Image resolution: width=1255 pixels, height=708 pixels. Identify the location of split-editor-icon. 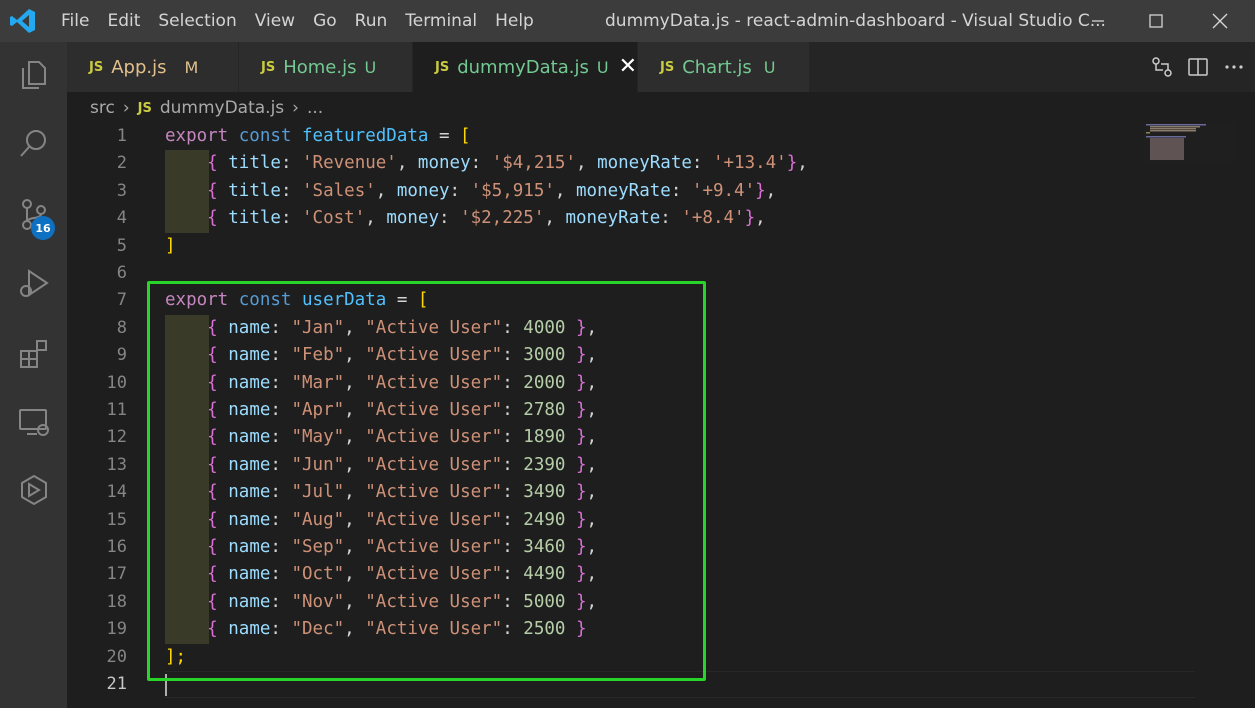
(1198, 67).